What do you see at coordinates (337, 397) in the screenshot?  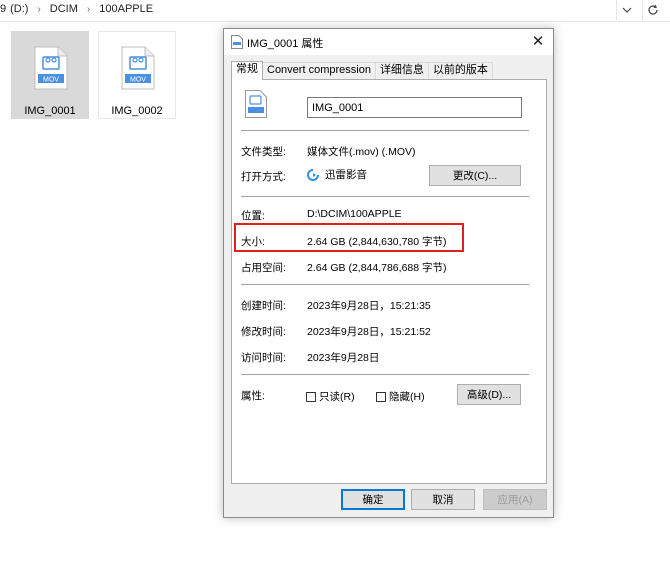 I see `readonly-label: 只读(R)` at bounding box center [337, 397].